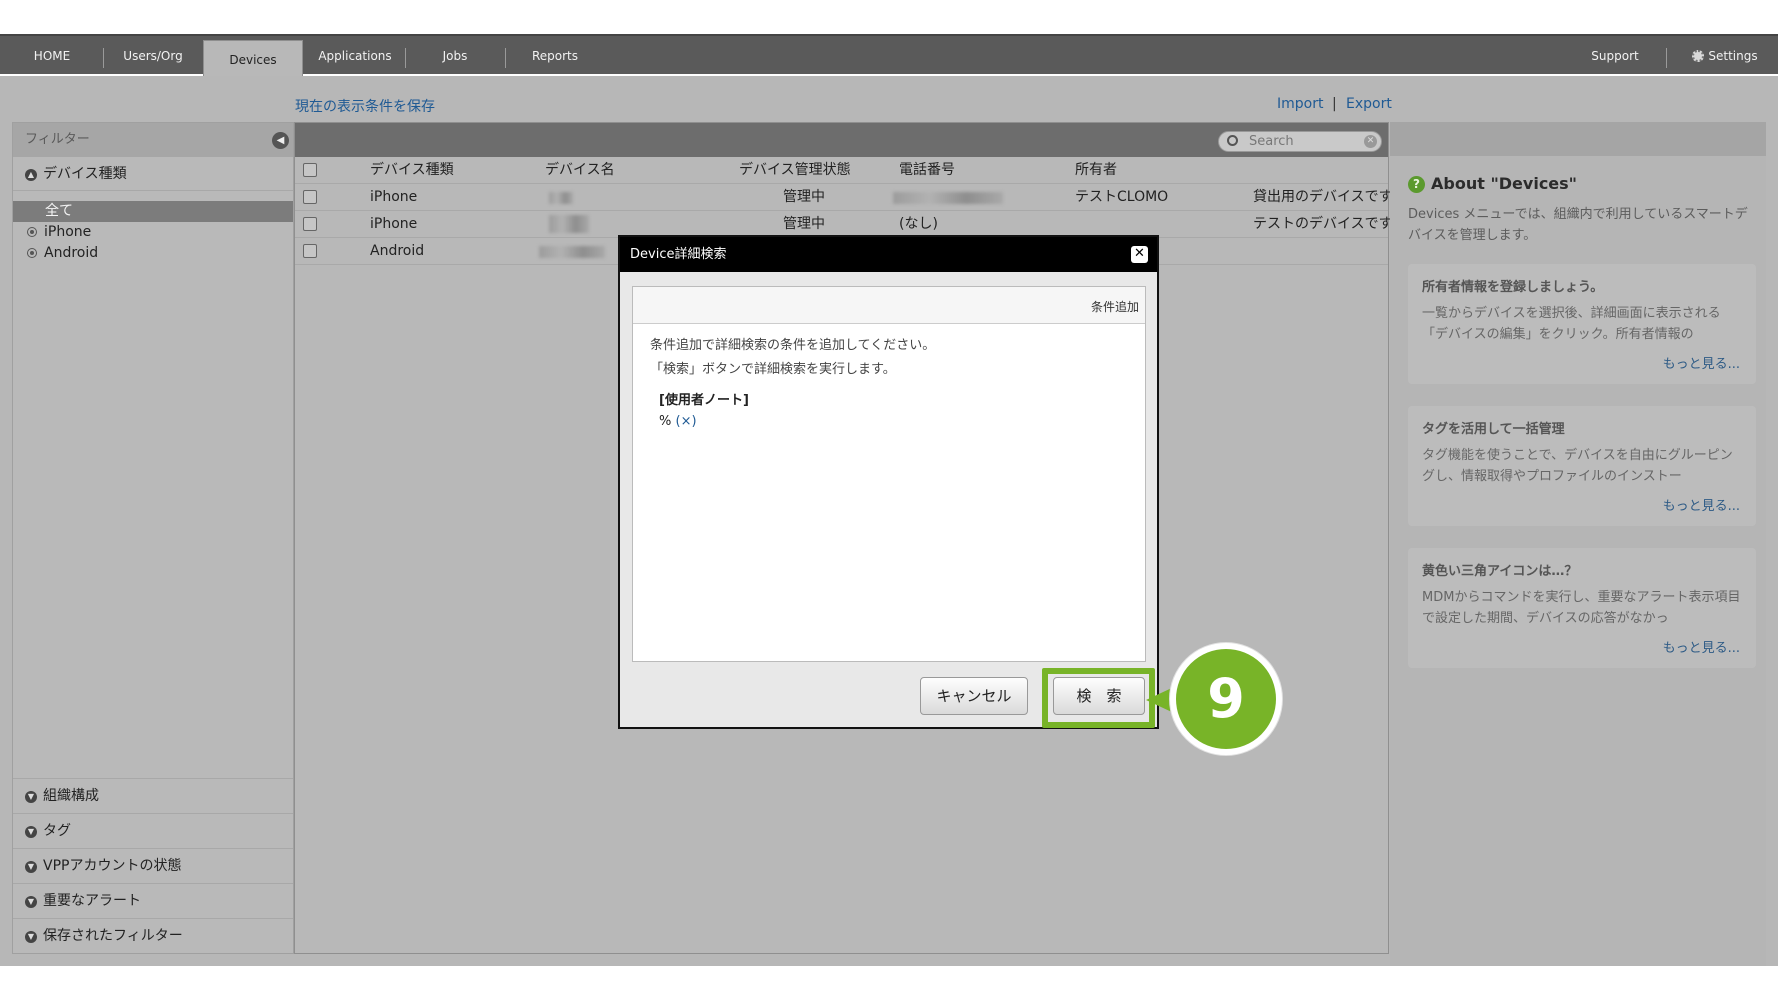 The width and height of the screenshot is (1778, 1000). Describe the element at coordinates (844, 224) in the screenshot. I see `table-row: iPhone 管理中 (なし) テストのデバイスです` at that location.